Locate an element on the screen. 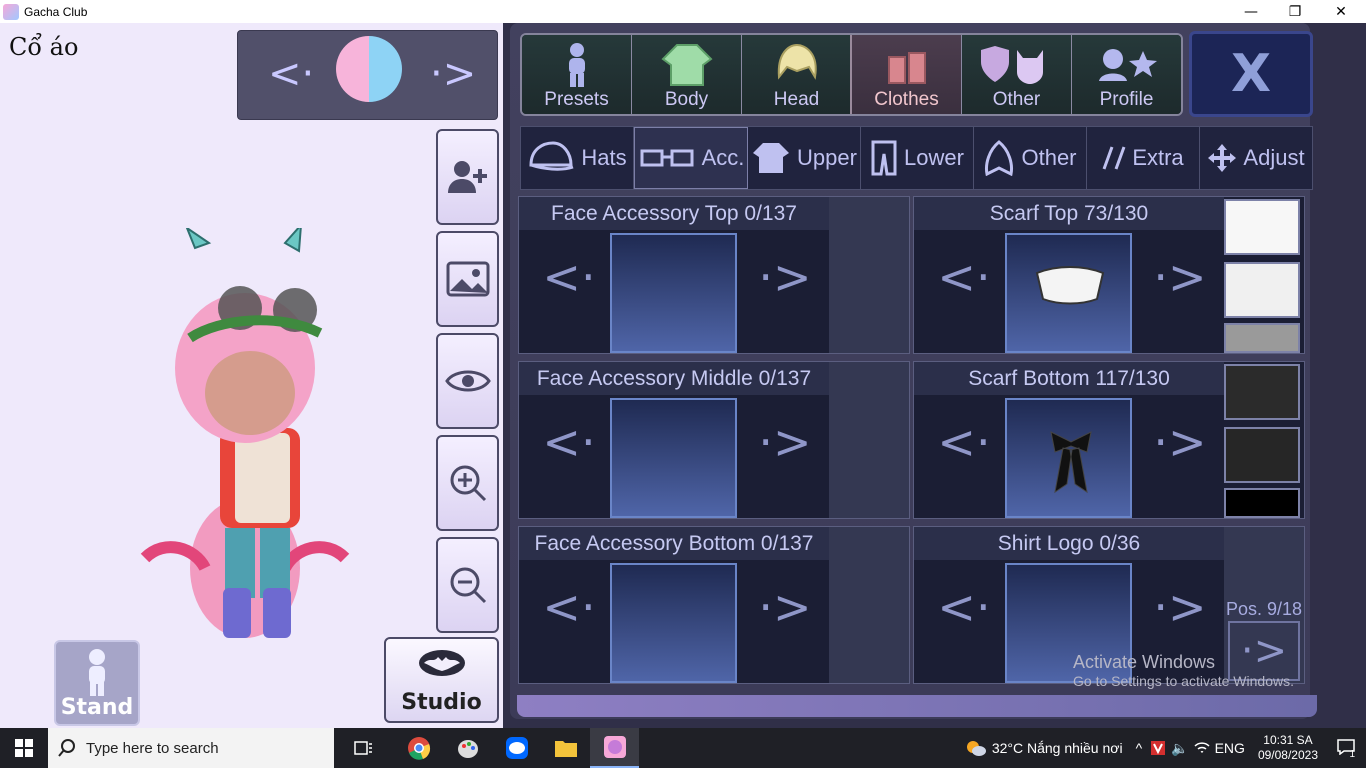  subtab-upper: Upper is located at coordinates (804, 158).